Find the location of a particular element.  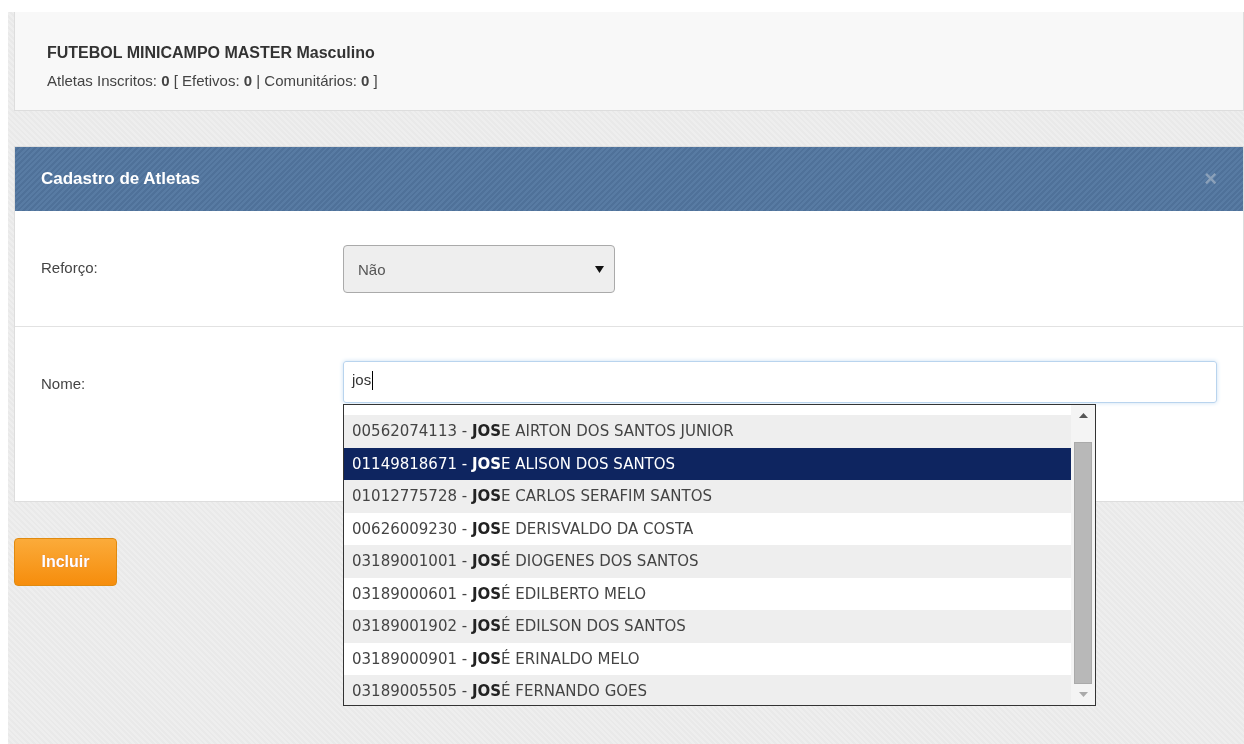

name-input-field: jos is located at coordinates (780, 382).